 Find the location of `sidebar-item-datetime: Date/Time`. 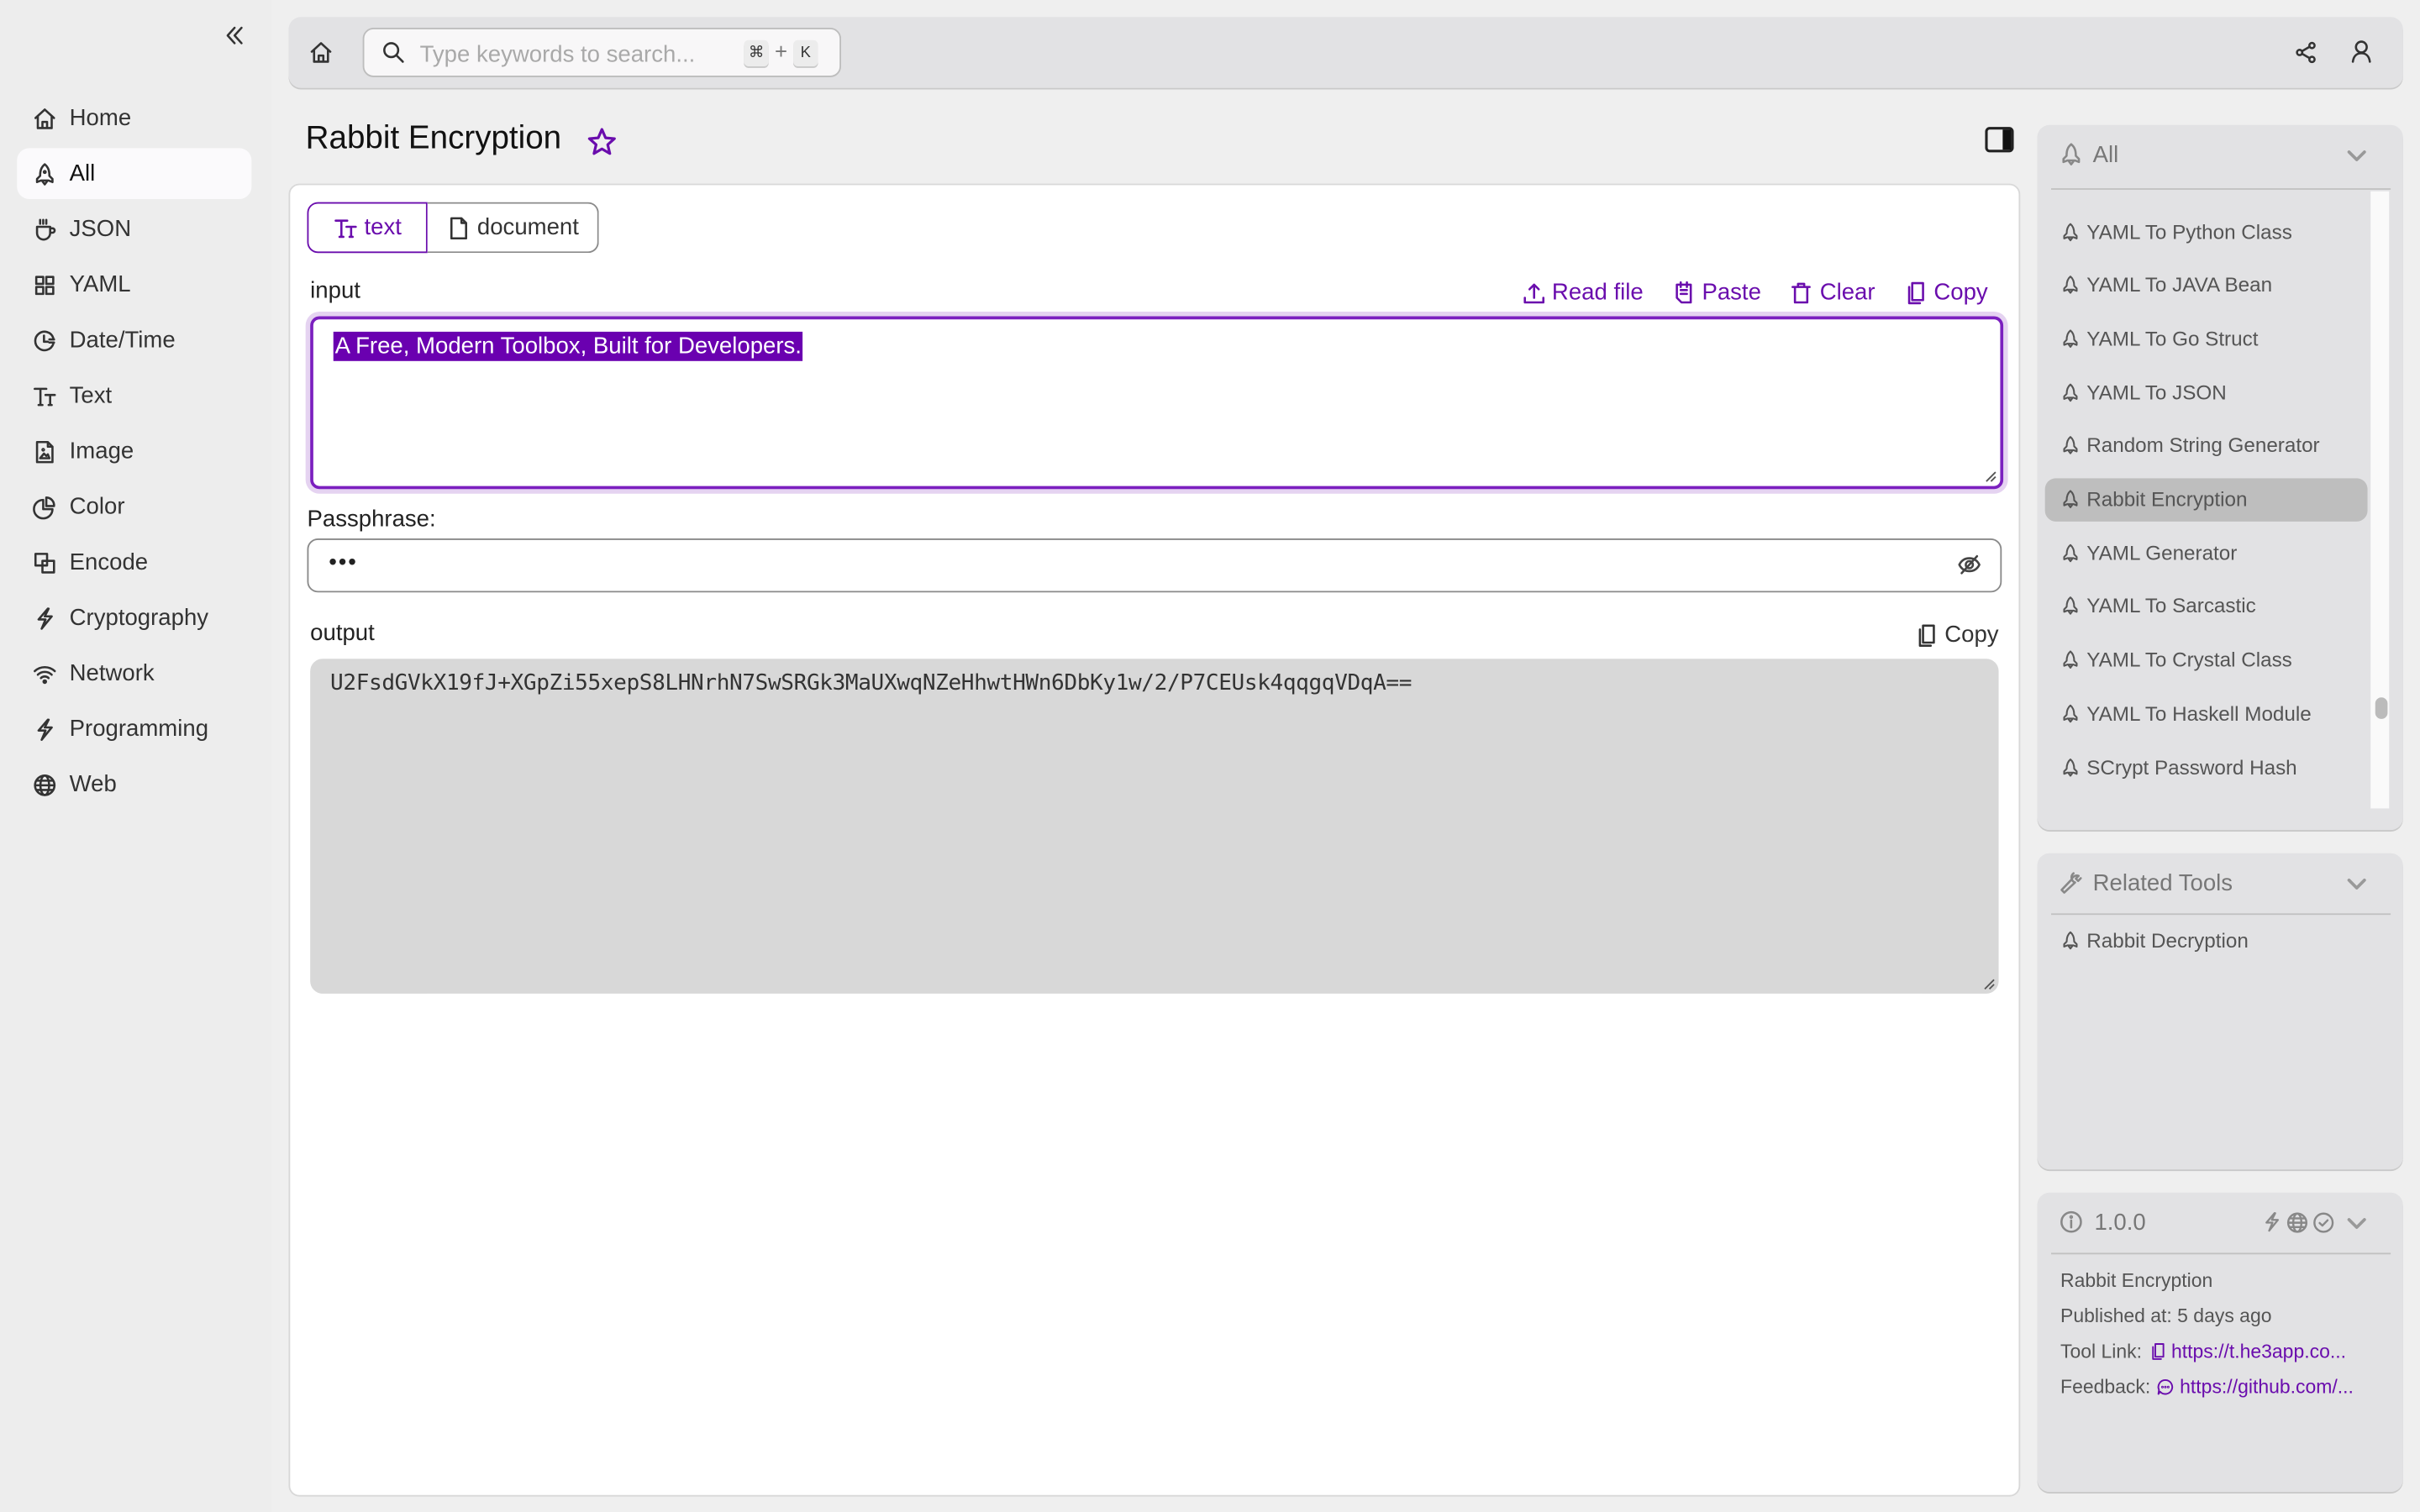

sidebar-item-datetime: Date/Time is located at coordinates (134, 340).